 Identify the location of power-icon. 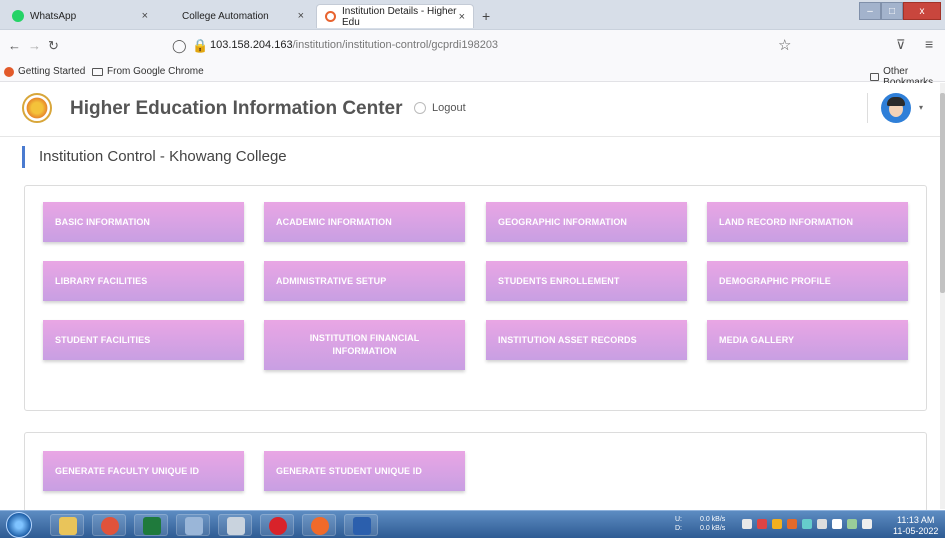
(852, 524).